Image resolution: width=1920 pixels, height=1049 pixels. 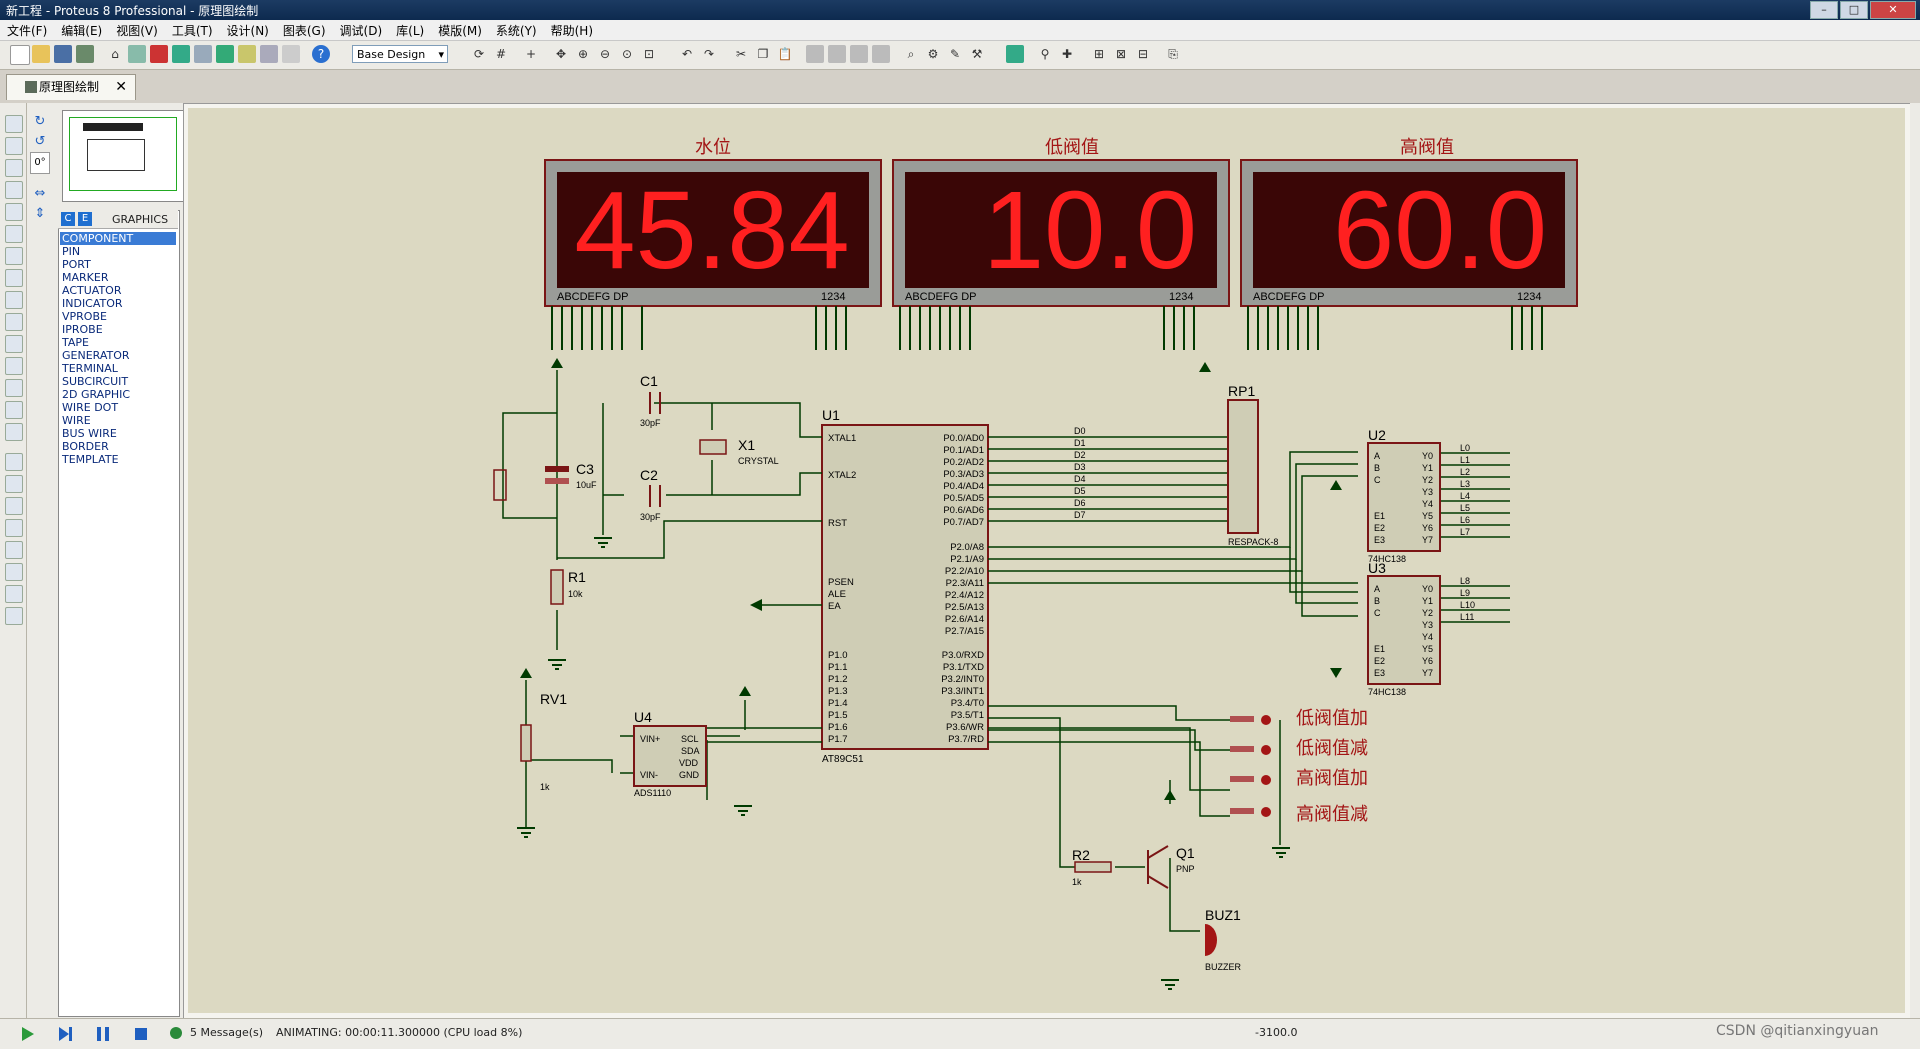 I want to click on q1-part: PNP, so click(x=1185, y=869).